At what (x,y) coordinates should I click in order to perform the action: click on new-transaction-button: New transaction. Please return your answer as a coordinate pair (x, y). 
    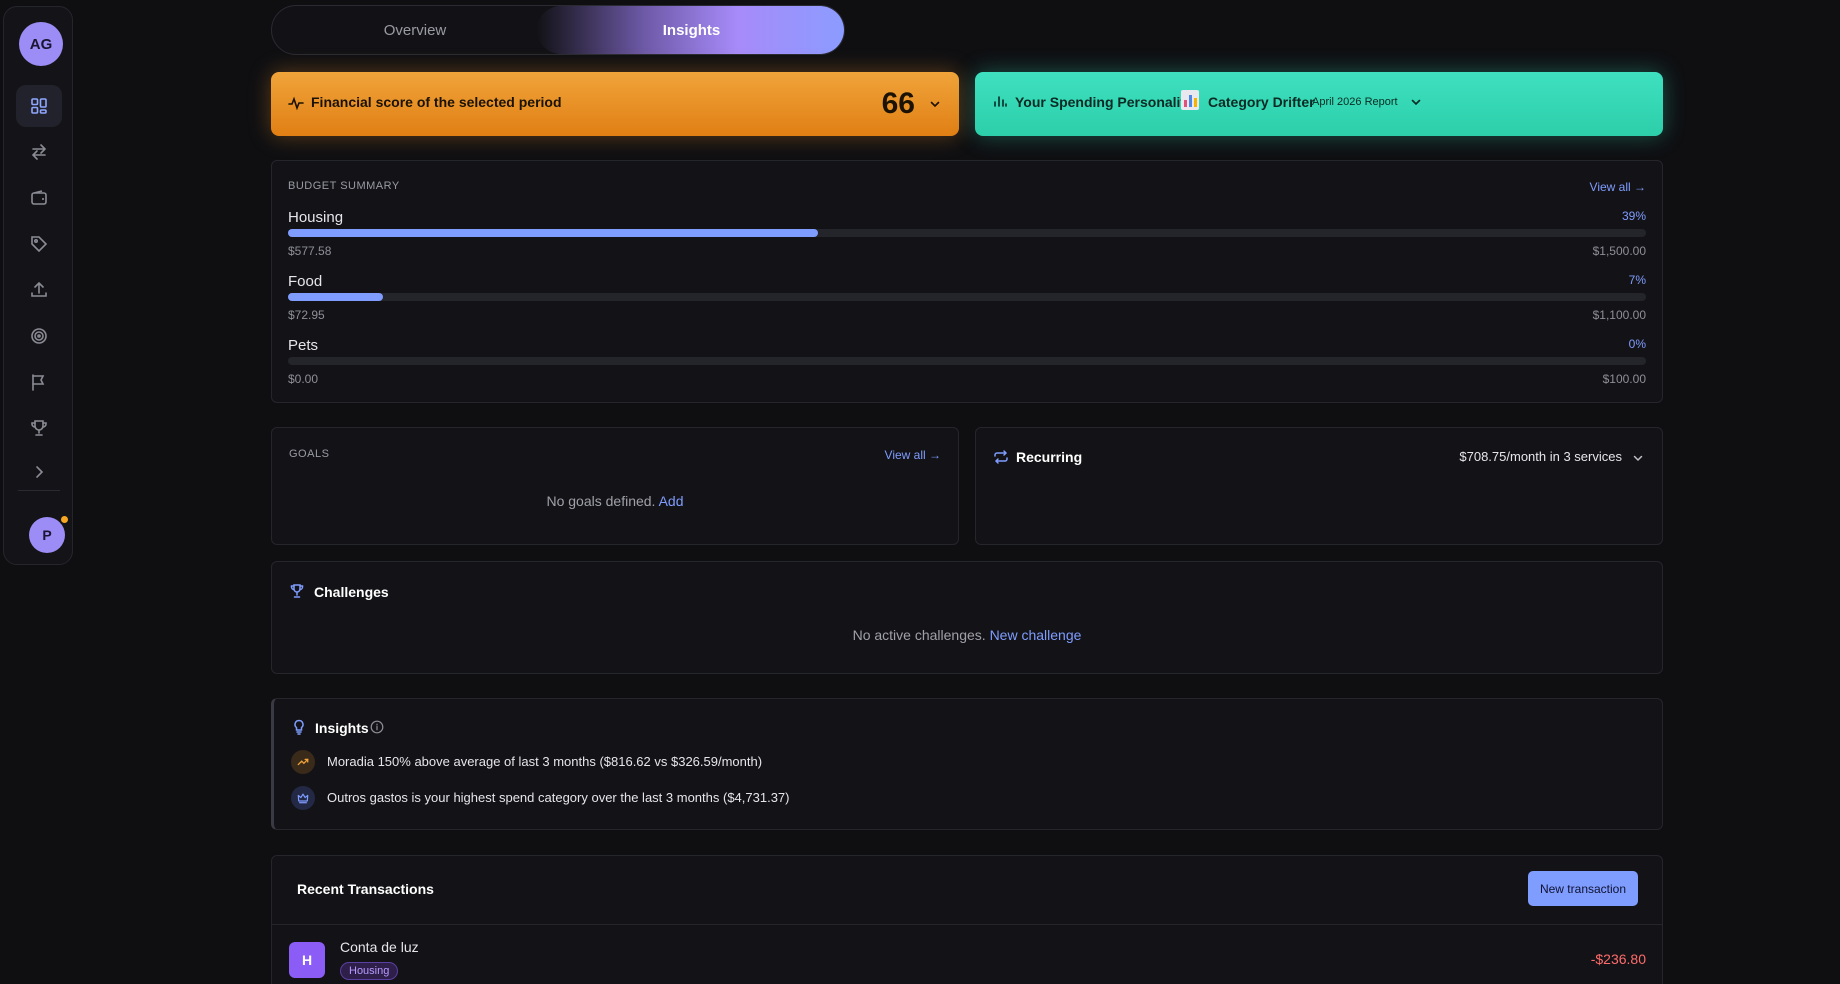
    Looking at the image, I should click on (1583, 888).